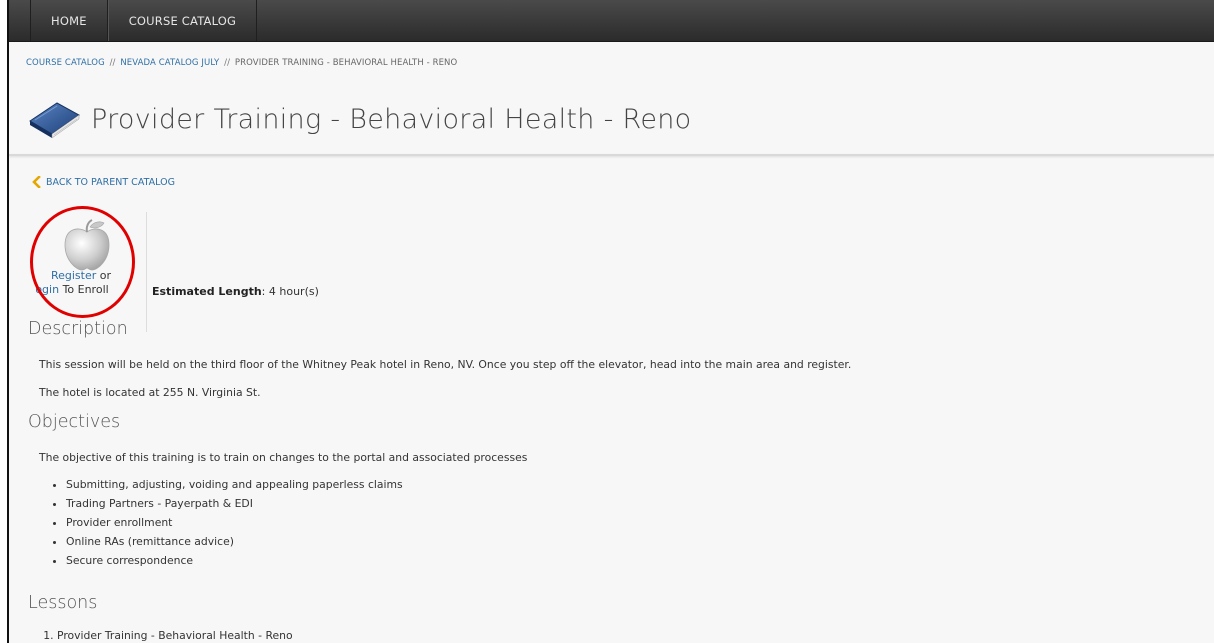 The width and height of the screenshot is (1214, 643). What do you see at coordinates (105, 275) in the screenshot?
I see `enroll-or-text: or` at bounding box center [105, 275].